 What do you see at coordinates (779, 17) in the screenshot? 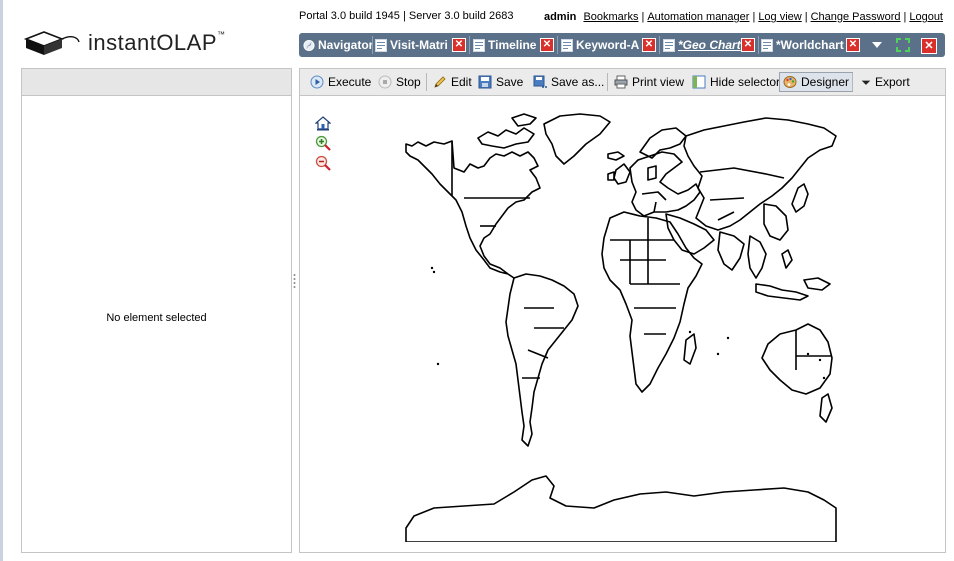
I see `log-view-link: Log view` at bounding box center [779, 17].